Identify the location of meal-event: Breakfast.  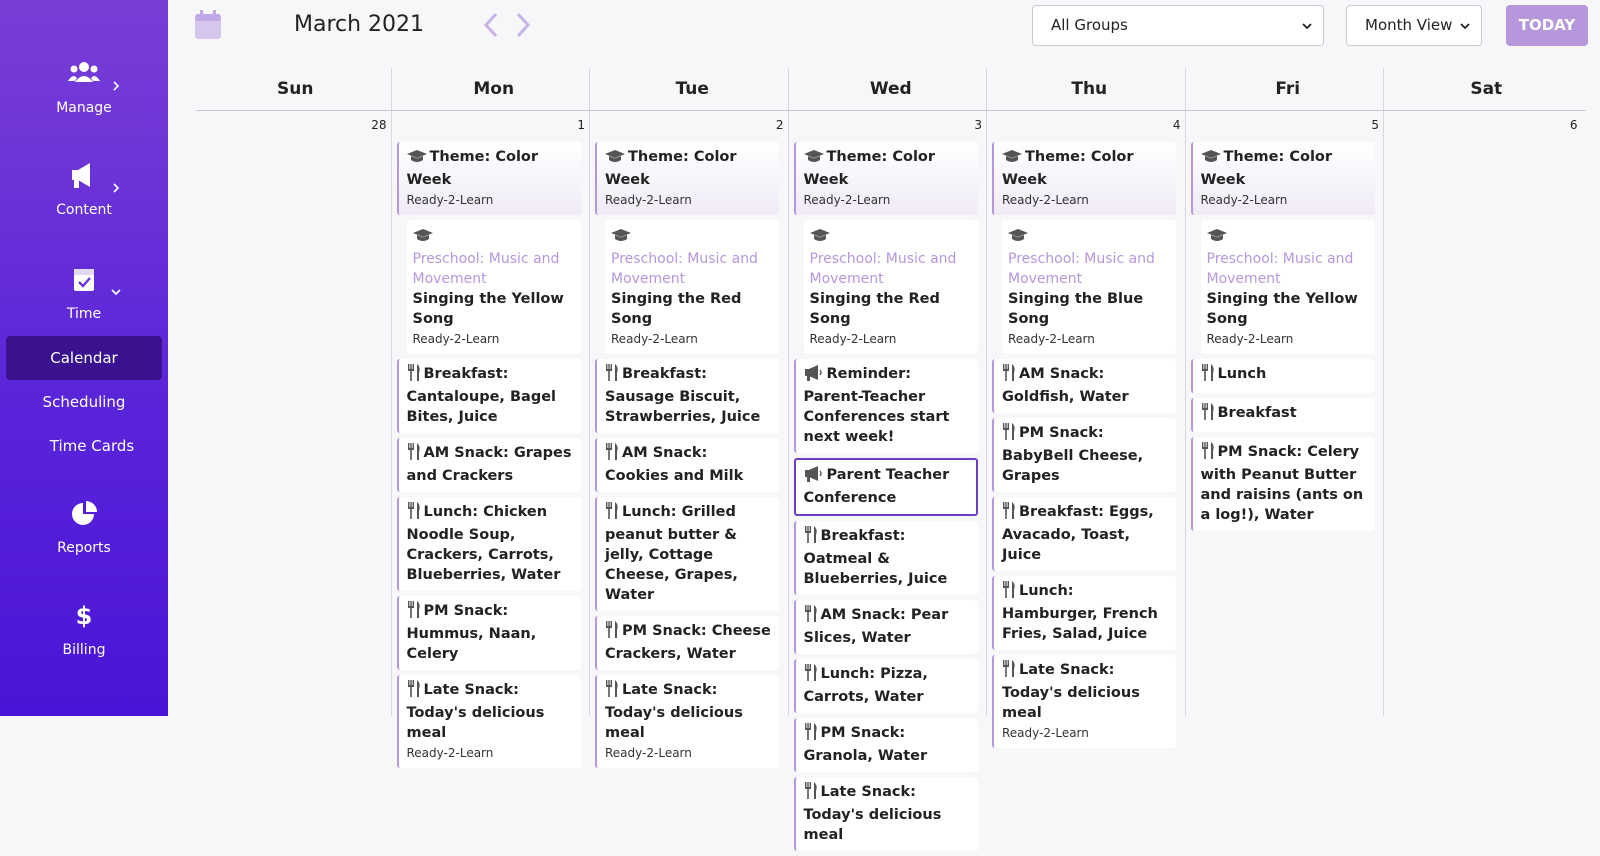
(1282, 415).